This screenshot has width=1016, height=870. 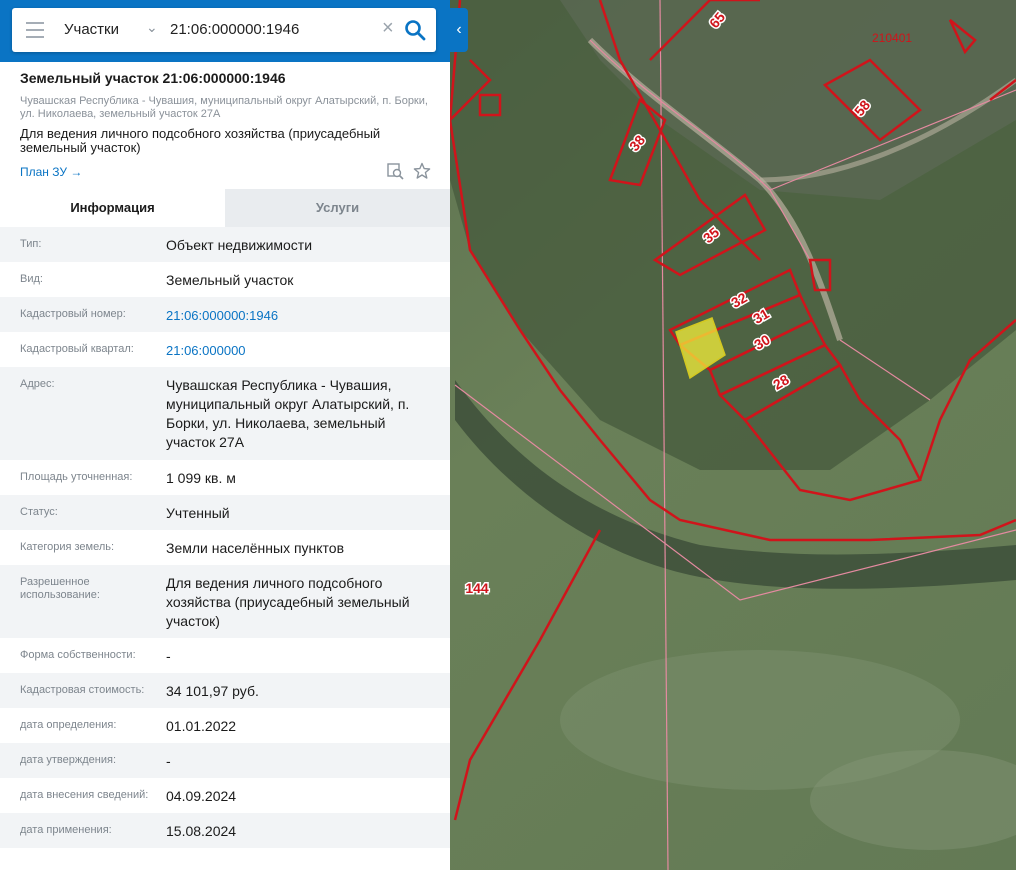 I want to click on info-row-determination-date: дата определения: 01.01.2022, so click(x=225, y=725).